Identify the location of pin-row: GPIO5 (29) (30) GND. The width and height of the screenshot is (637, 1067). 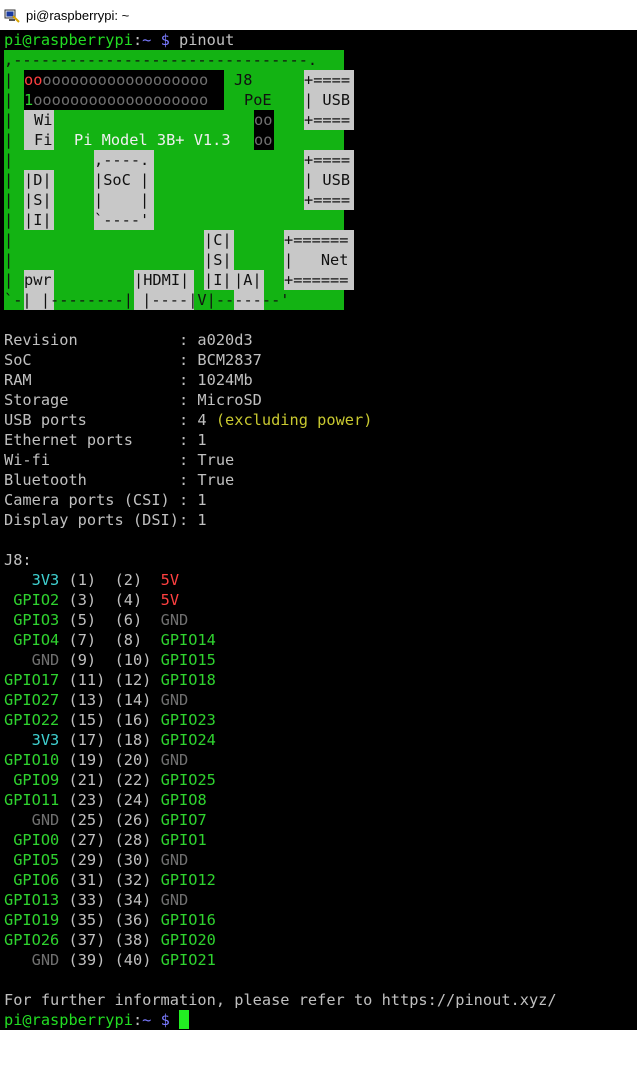
(101, 860).